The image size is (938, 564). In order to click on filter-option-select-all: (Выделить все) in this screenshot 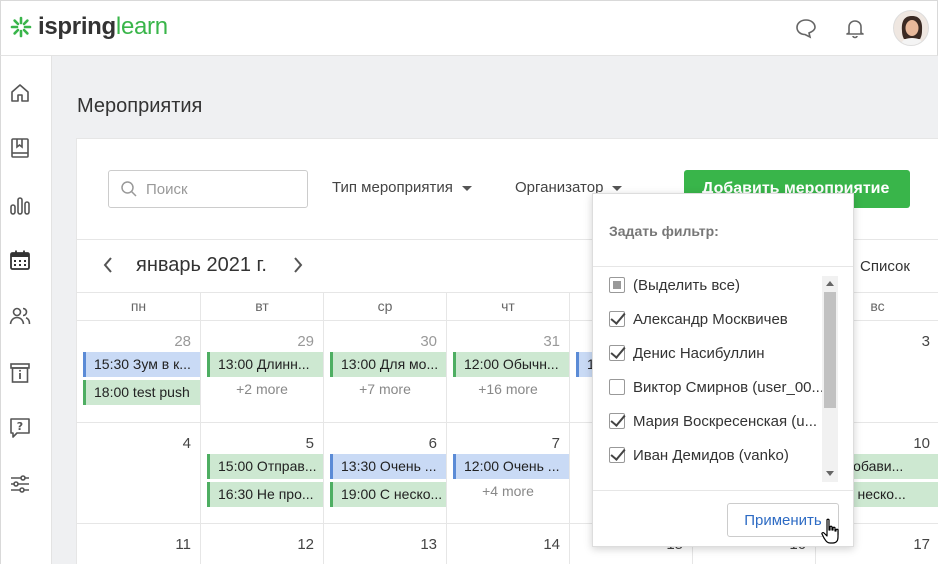, I will do `click(716, 285)`.